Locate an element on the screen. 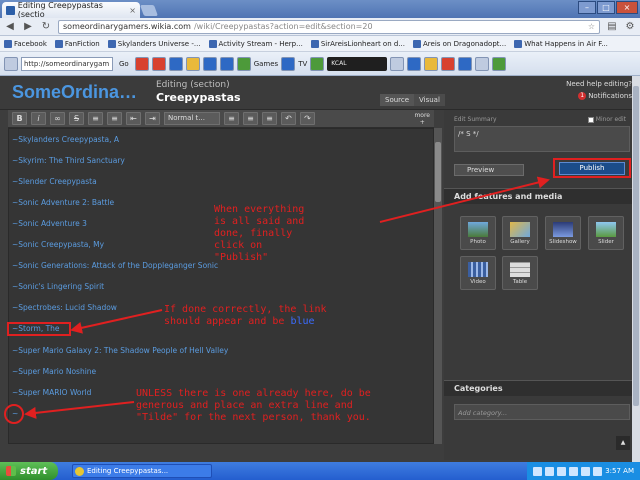 This screenshot has width=640, height=480. indent-icon: ⇥ is located at coordinates (152, 118).